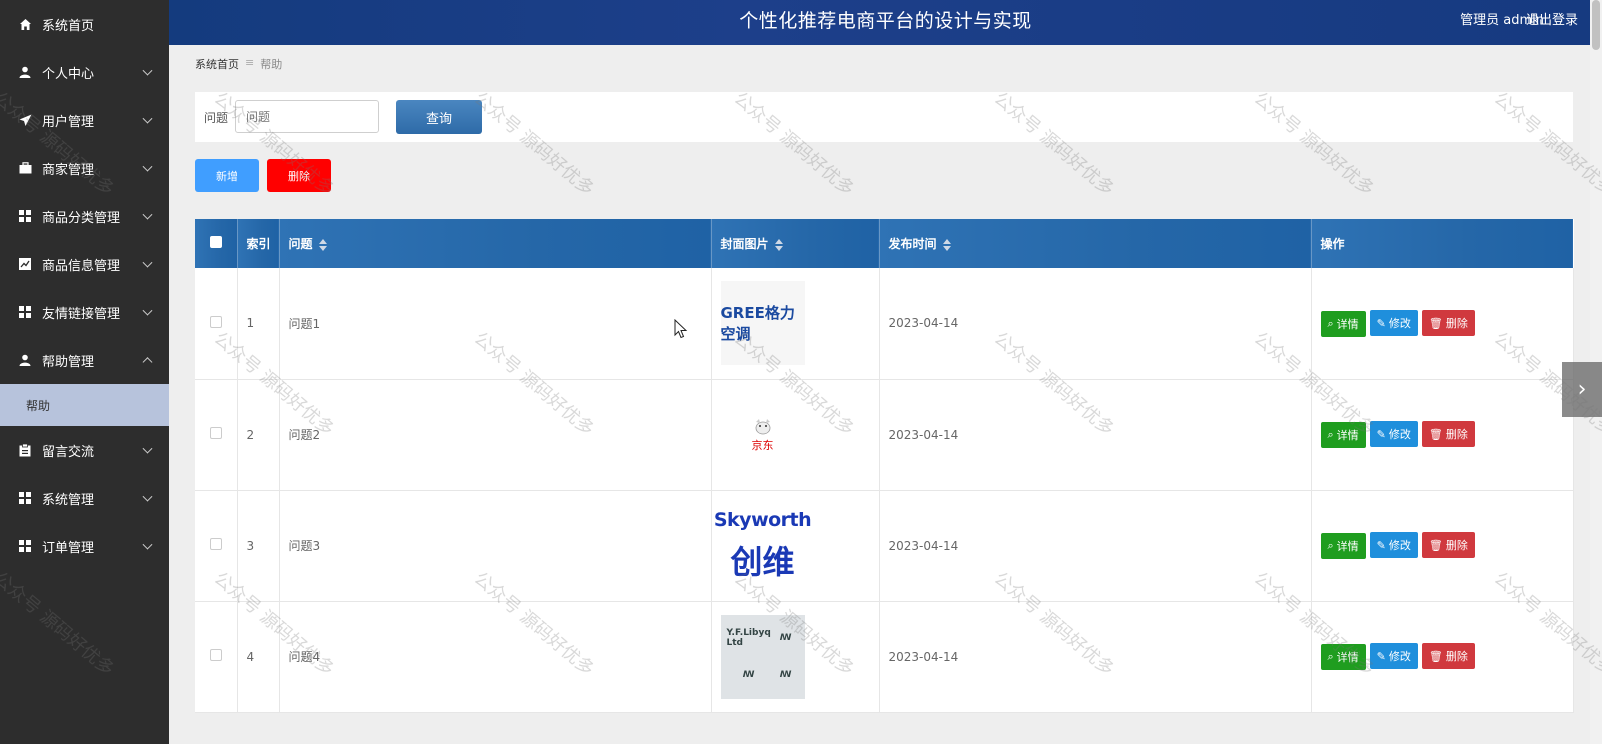  I want to click on cover-image: 京东, so click(763, 435).